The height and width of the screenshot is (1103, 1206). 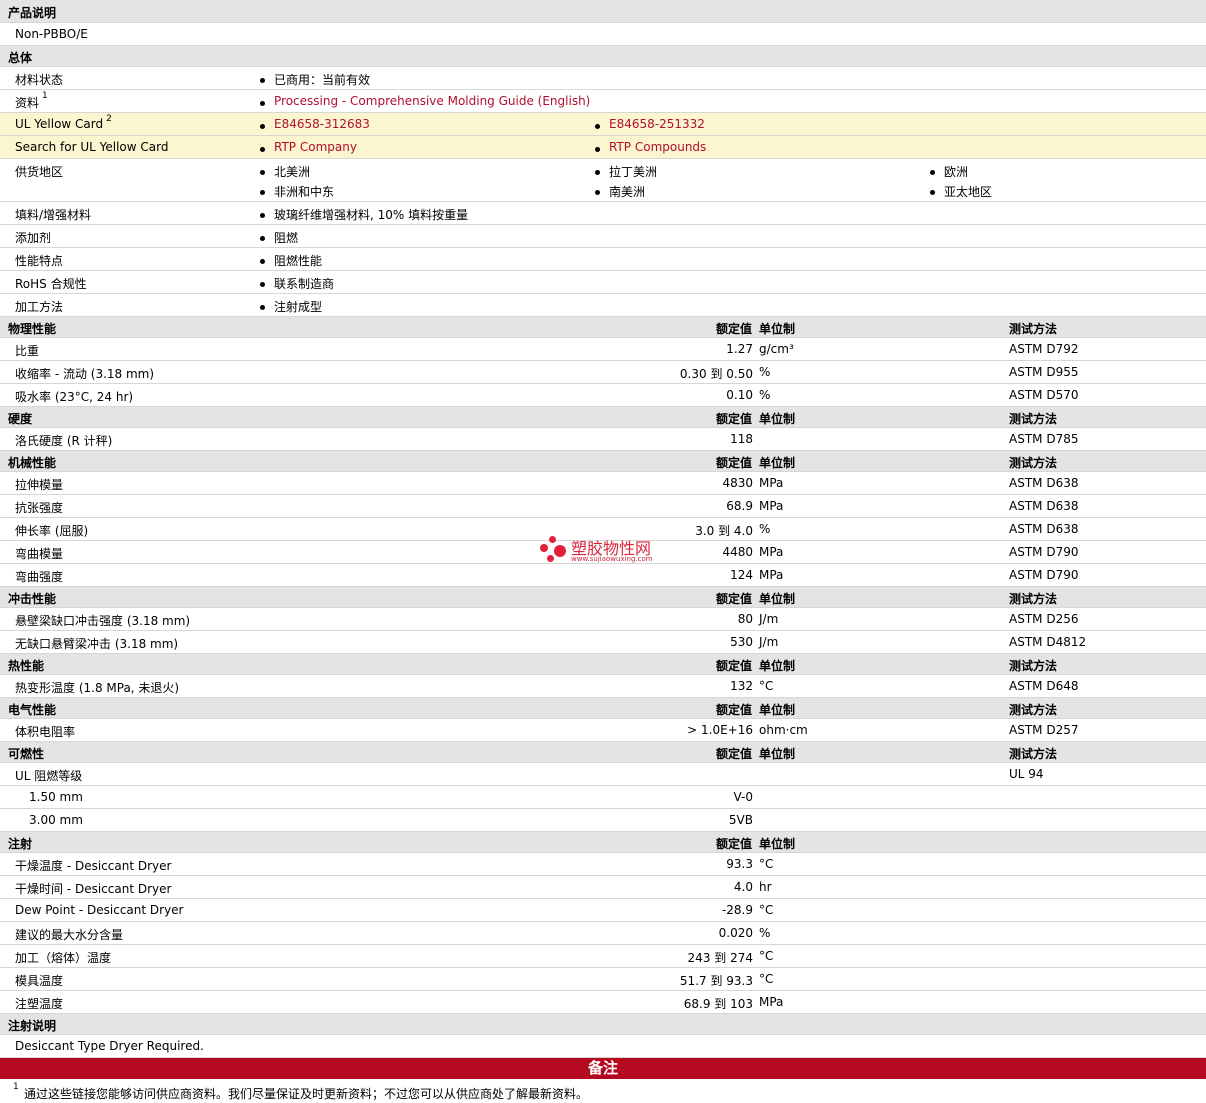 What do you see at coordinates (949, 171) in the screenshot?
I see `region-item: 欧洲` at bounding box center [949, 171].